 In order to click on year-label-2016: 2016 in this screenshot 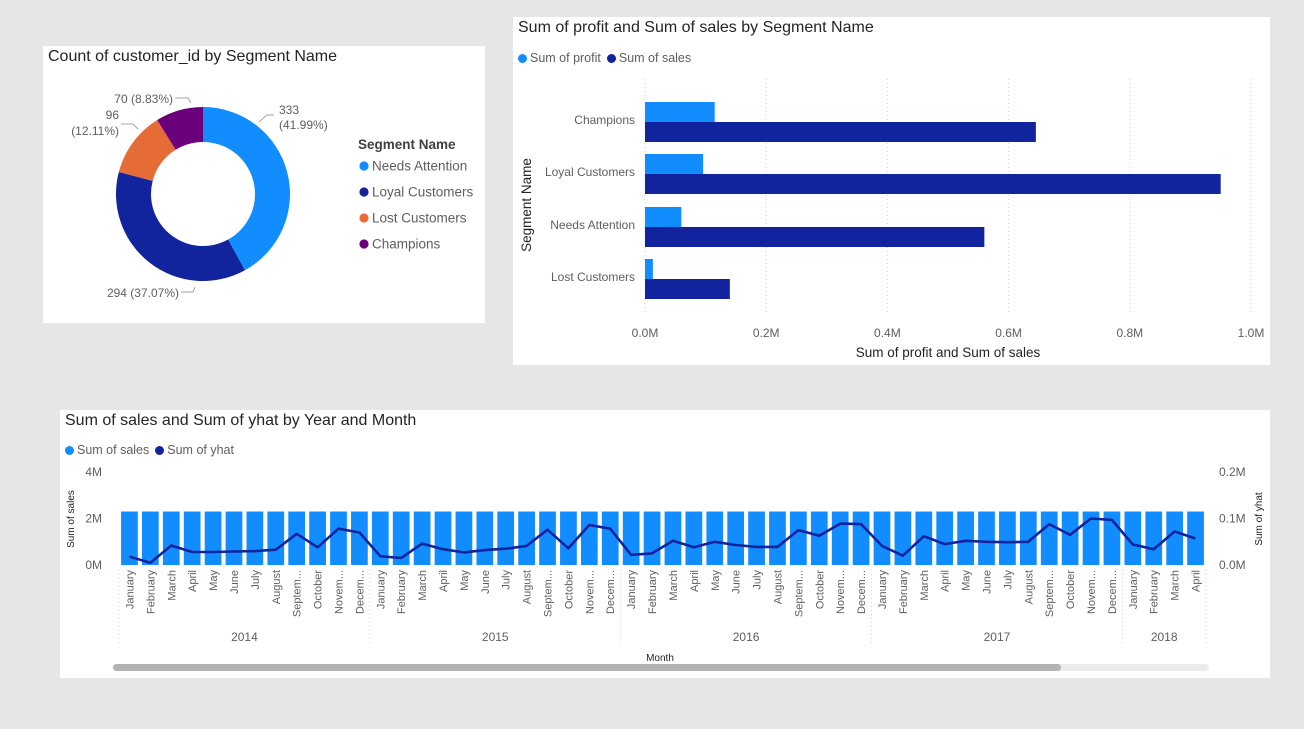, I will do `click(746, 637)`.